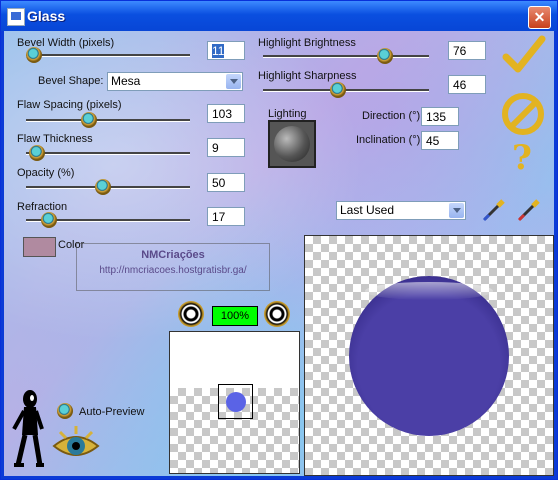 This screenshot has height=480, width=558. What do you see at coordinates (234, 360) in the screenshot?
I see `source-preview-blank` at bounding box center [234, 360].